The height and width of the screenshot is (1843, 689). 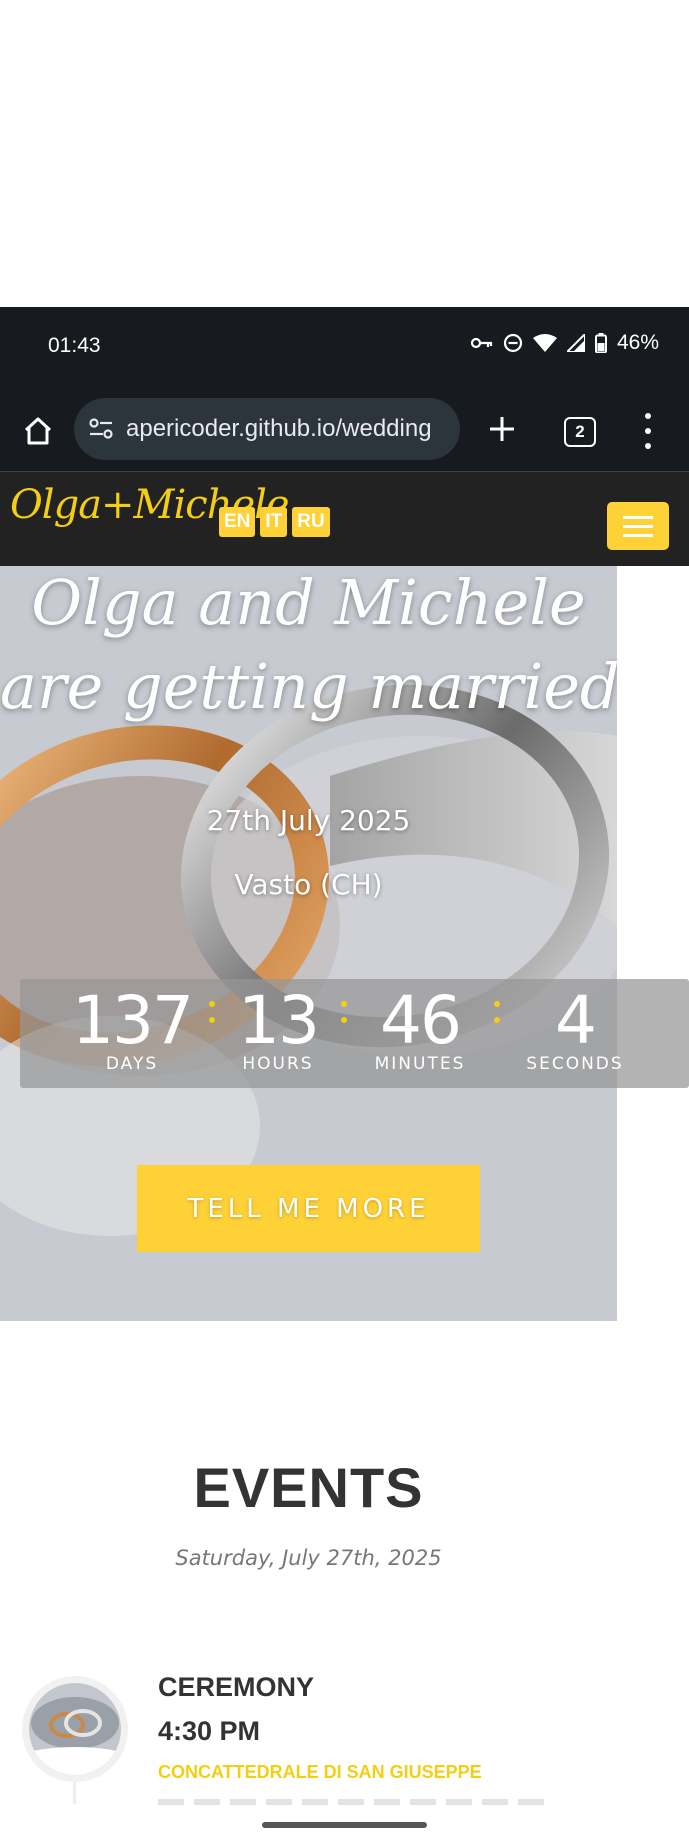 I want to click on events-heading: EVENTS, so click(x=308, y=1487).